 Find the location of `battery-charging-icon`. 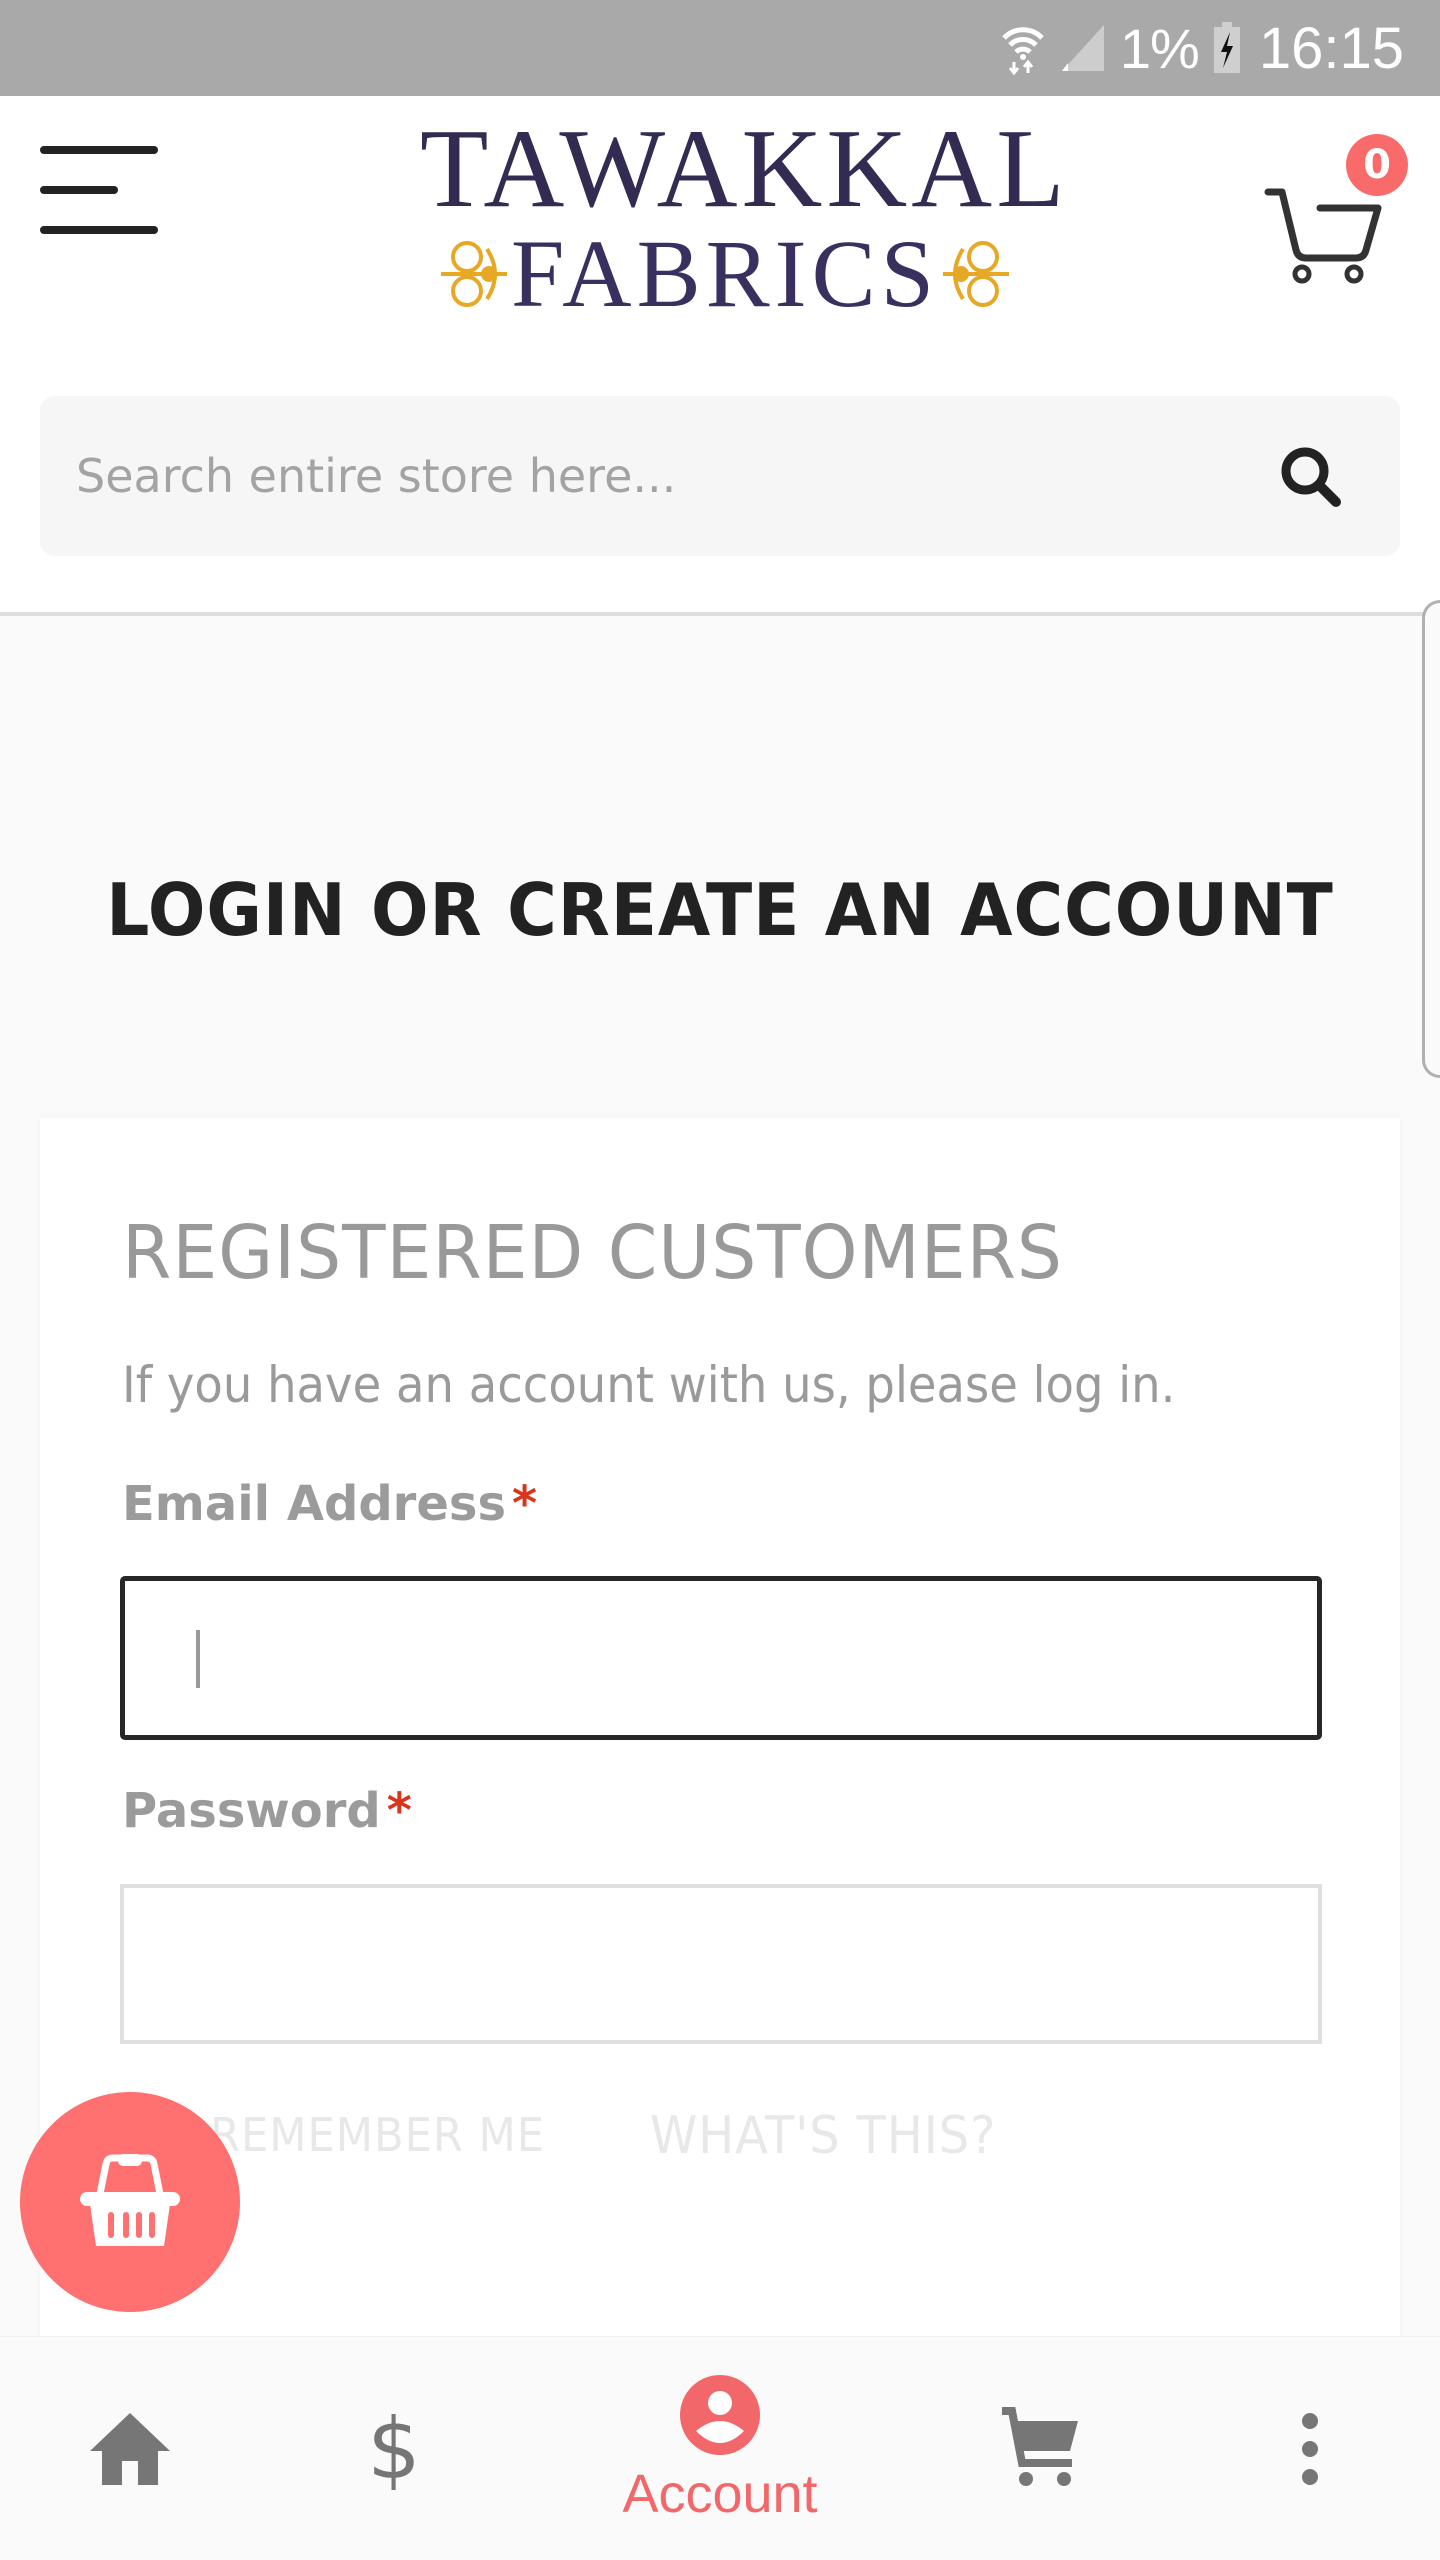

battery-charging-icon is located at coordinates (1227, 48).